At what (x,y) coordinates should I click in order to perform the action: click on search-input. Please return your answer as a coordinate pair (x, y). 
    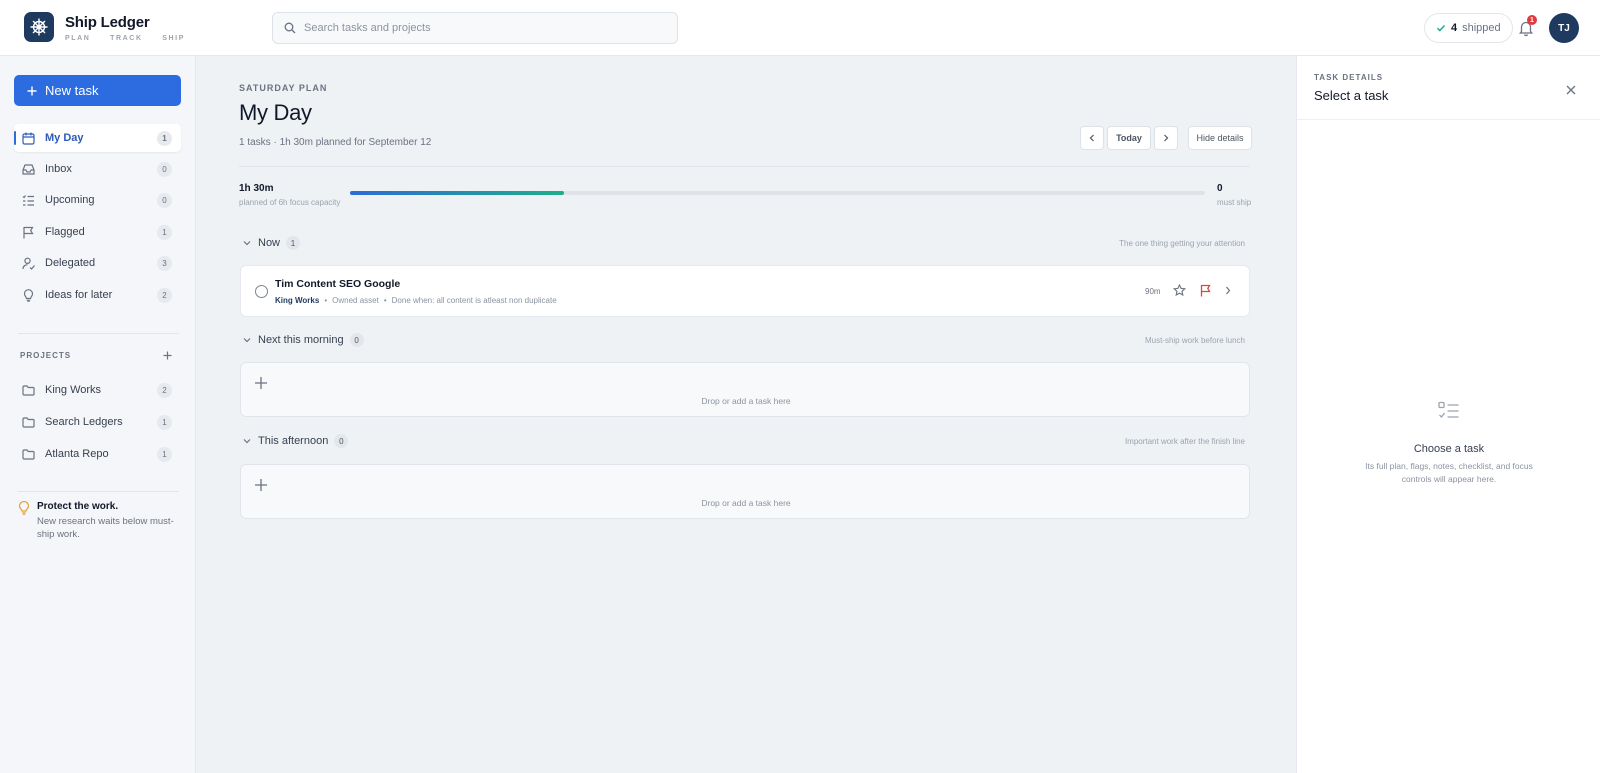
    Looking at the image, I should click on (484, 28).